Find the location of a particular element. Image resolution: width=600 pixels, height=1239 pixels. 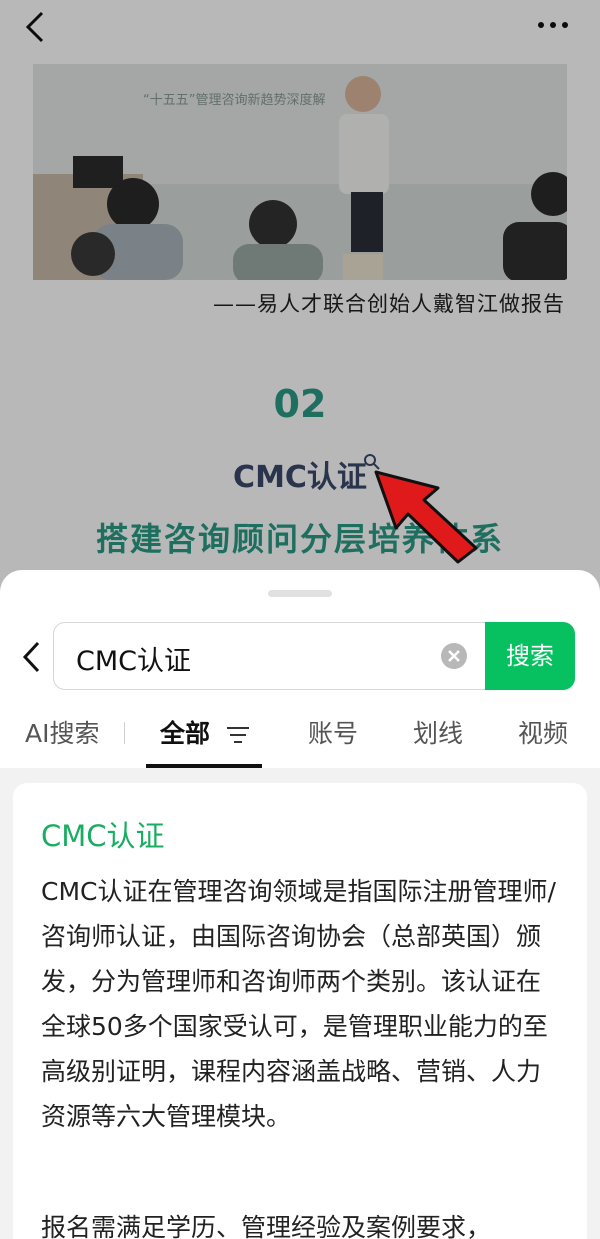

tab-highlights: 划线 is located at coordinates (438, 732).